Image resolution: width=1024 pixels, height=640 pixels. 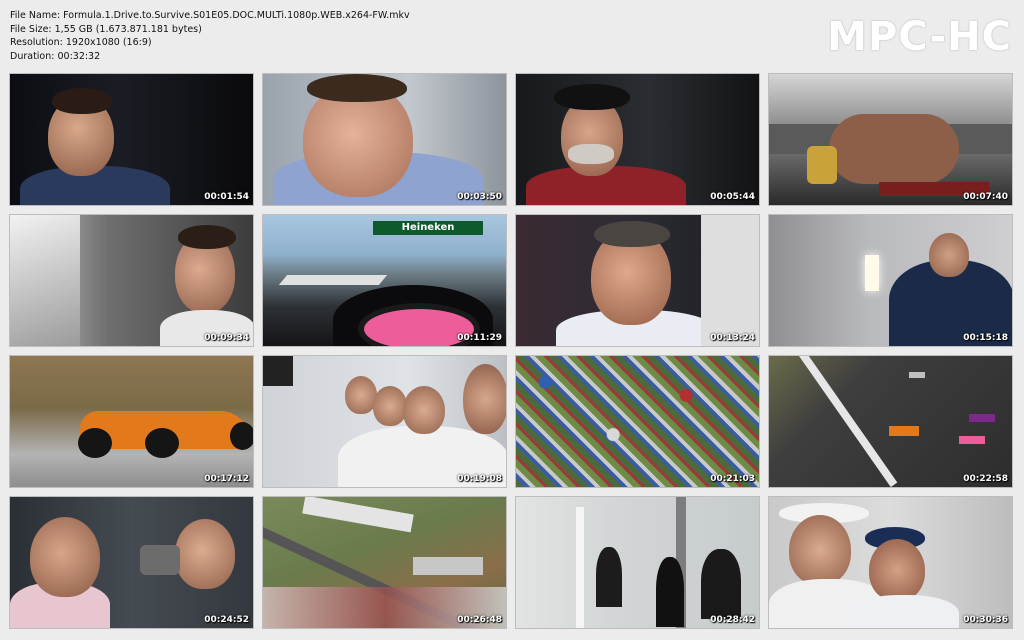 I want to click on timestamp: 00:07:40, so click(x=985, y=197).